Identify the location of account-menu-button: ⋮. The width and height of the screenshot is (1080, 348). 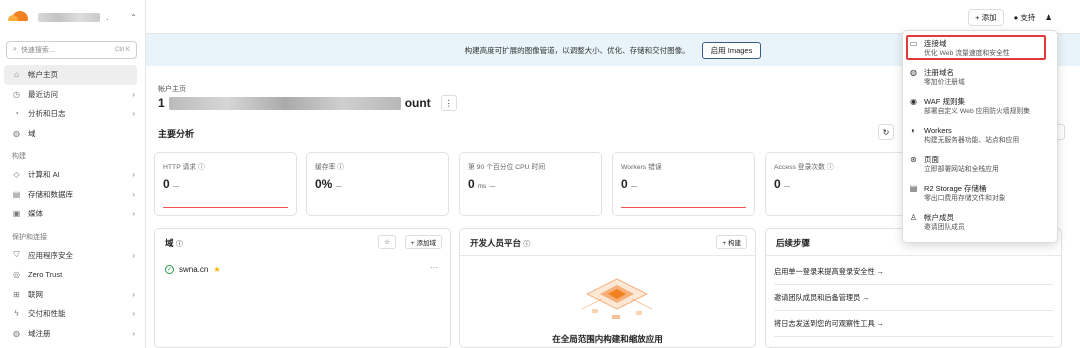
(448, 103).